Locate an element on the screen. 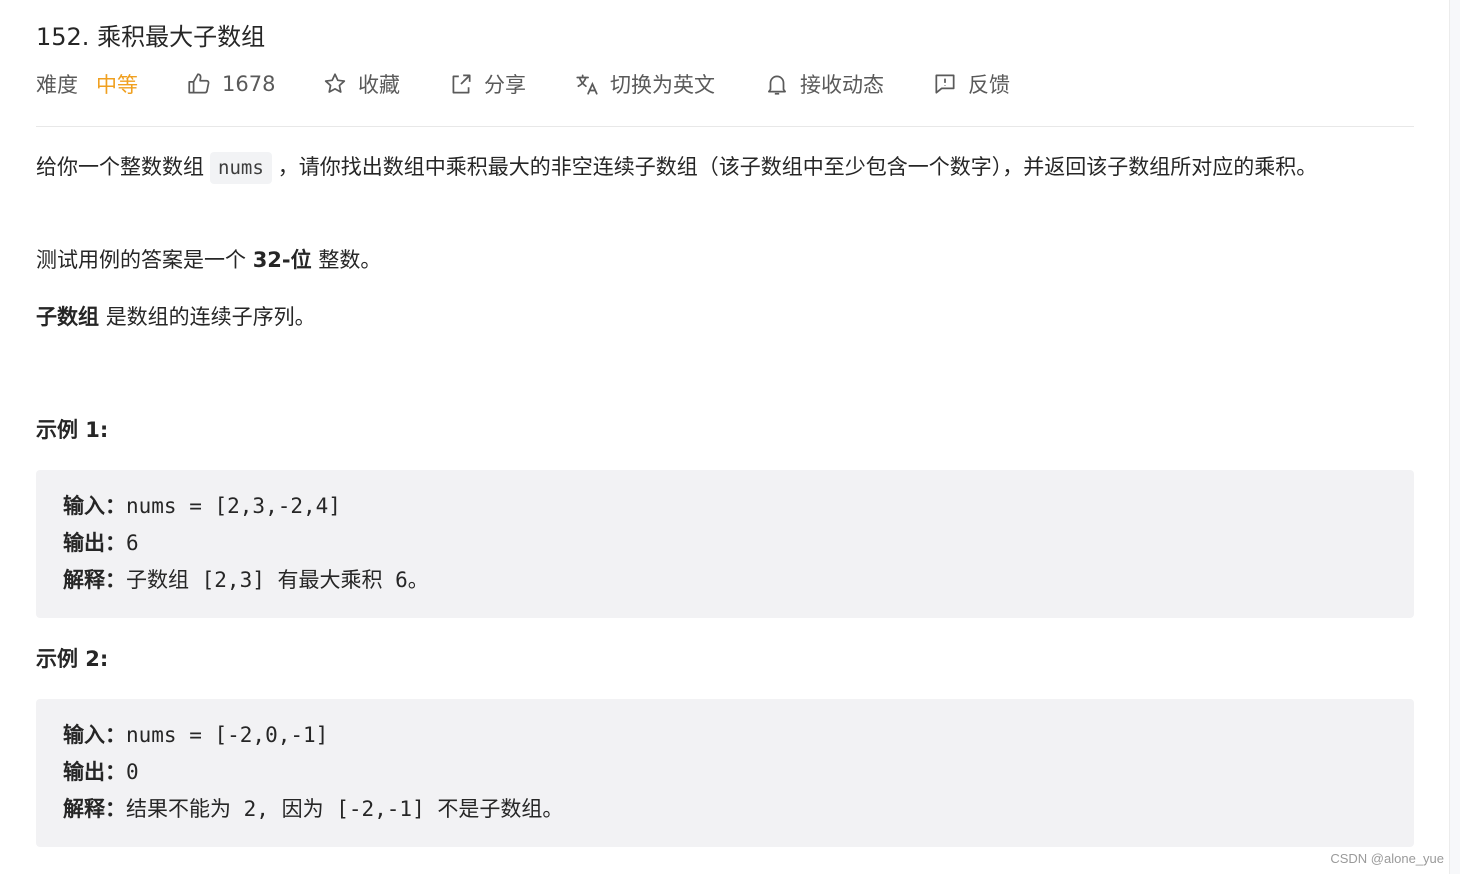 The image size is (1460, 874). p2-text-after: 整数。 is located at coordinates (350, 260).